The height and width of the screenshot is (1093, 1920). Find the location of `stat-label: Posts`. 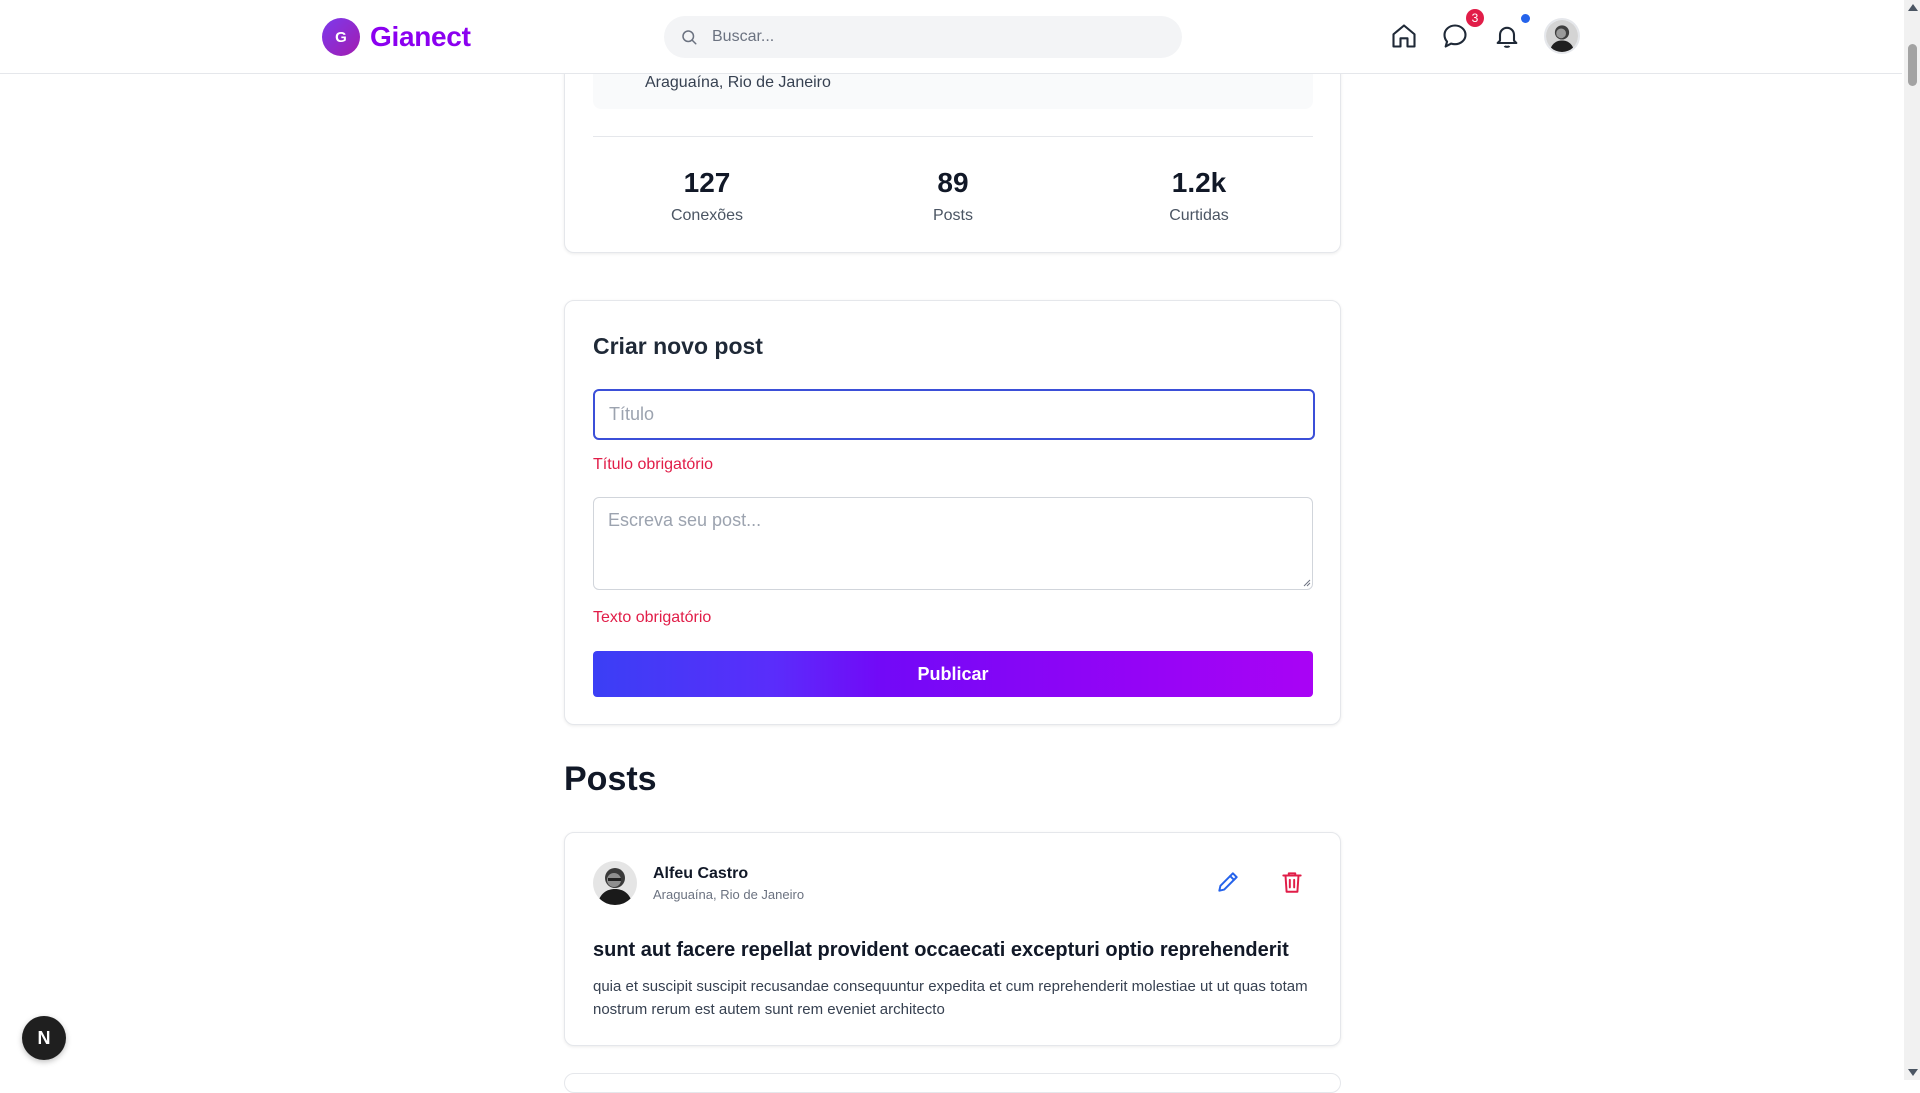

stat-label: Posts is located at coordinates (952, 215).